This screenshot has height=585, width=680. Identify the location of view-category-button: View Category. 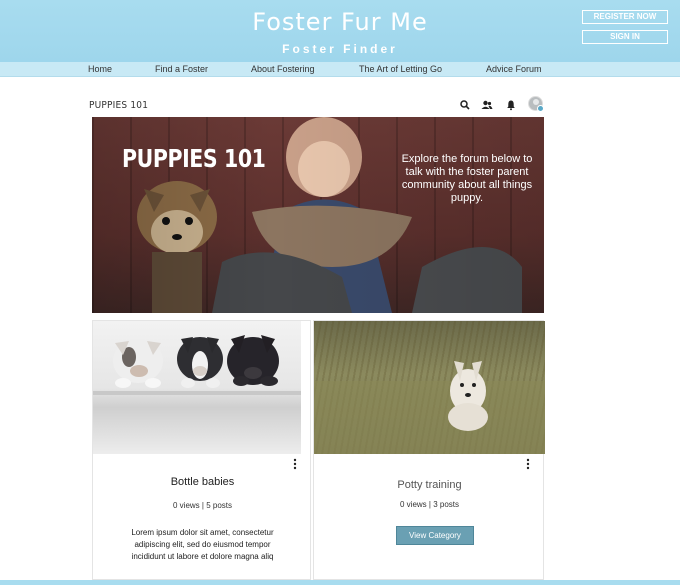
(435, 535).